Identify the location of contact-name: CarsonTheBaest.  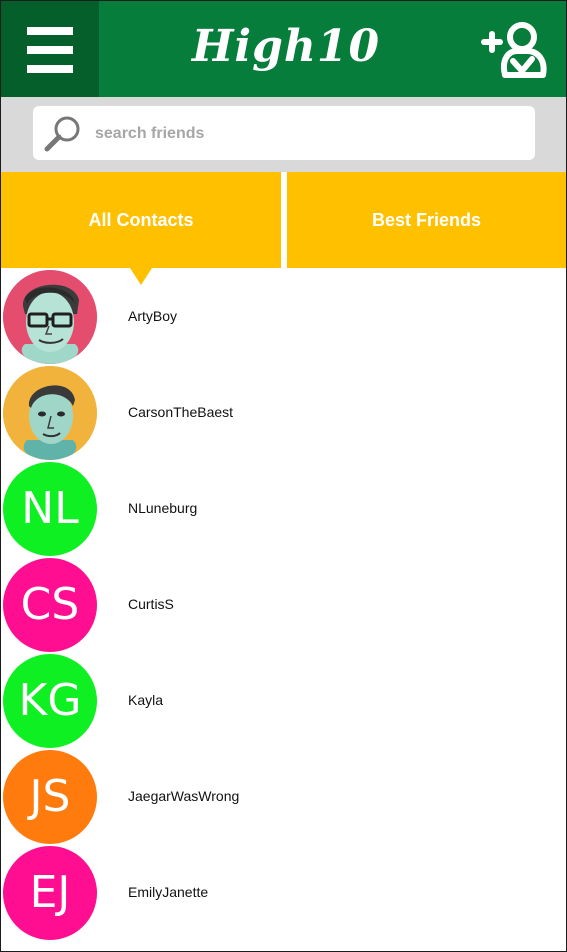
(181, 412).